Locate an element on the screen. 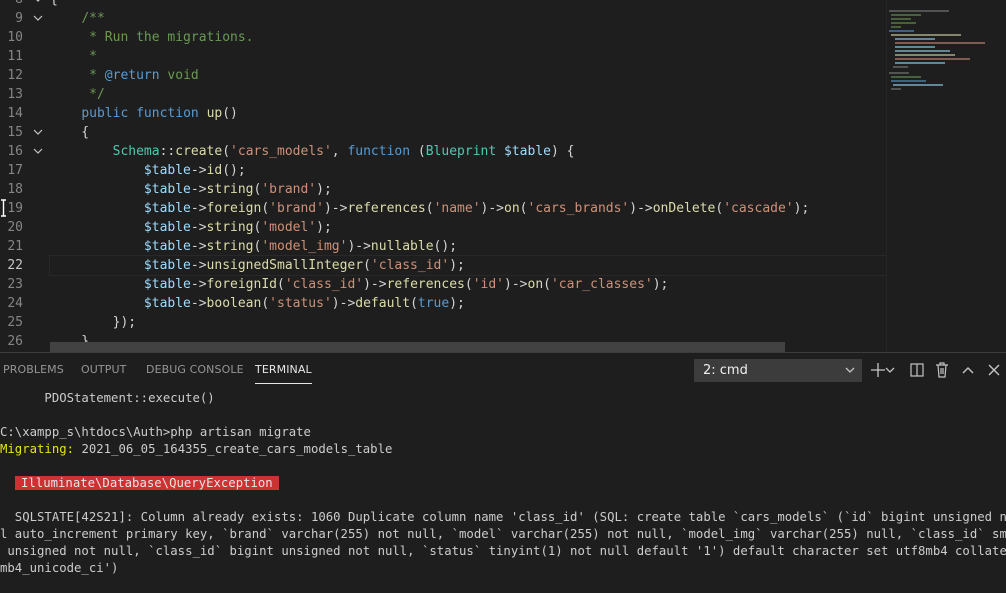 Image resolution: width=1006 pixels, height=593 pixels. code-token: 'id' is located at coordinates (488, 284).